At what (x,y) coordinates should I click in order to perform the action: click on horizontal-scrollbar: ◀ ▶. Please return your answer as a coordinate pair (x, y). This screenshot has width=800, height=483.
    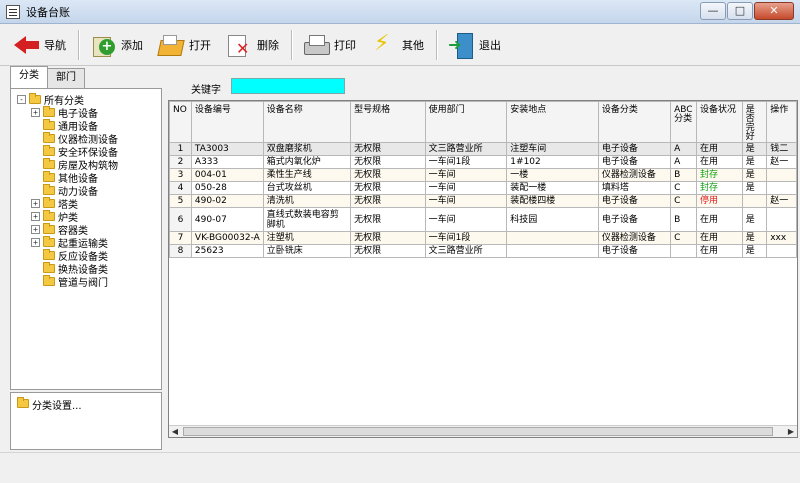
    Looking at the image, I should click on (483, 431).